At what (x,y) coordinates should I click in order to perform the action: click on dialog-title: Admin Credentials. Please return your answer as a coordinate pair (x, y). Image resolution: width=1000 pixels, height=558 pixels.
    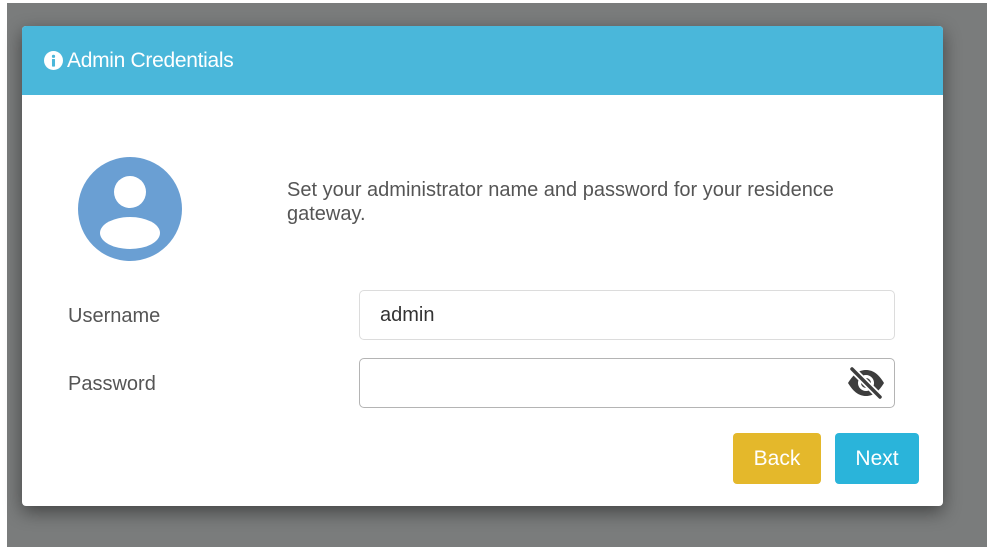
    Looking at the image, I should click on (150, 60).